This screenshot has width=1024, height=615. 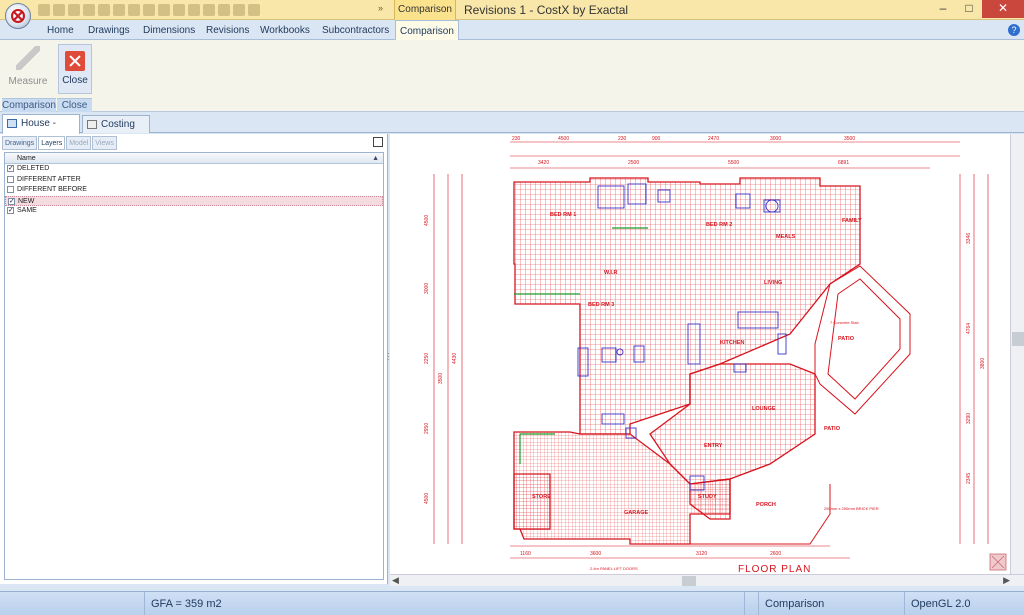 I want to click on svg-text: 3600, so click(x=595, y=554).